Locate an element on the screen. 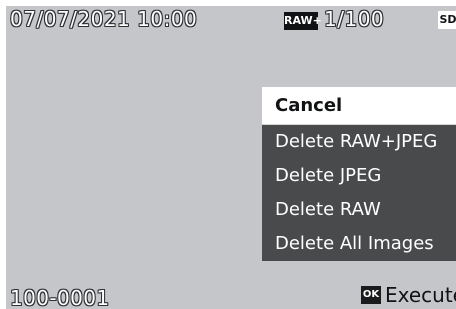 This screenshot has width=456, height=309. execute-label: Execute is located at coordinates (420, 295).